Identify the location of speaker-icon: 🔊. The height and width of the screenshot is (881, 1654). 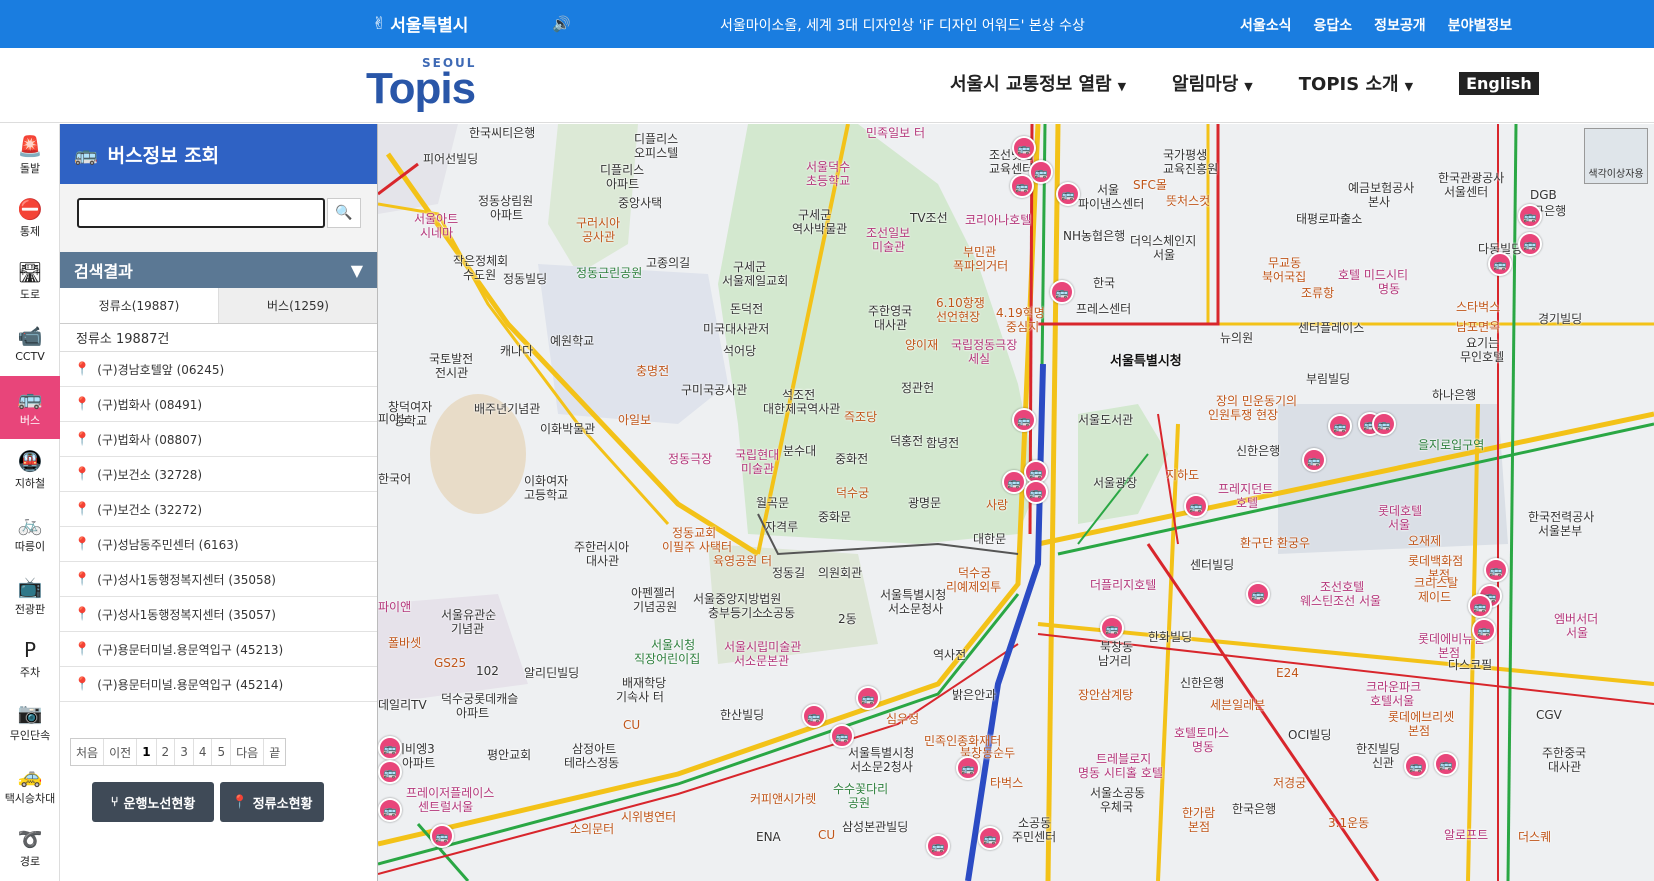
(561, 24).